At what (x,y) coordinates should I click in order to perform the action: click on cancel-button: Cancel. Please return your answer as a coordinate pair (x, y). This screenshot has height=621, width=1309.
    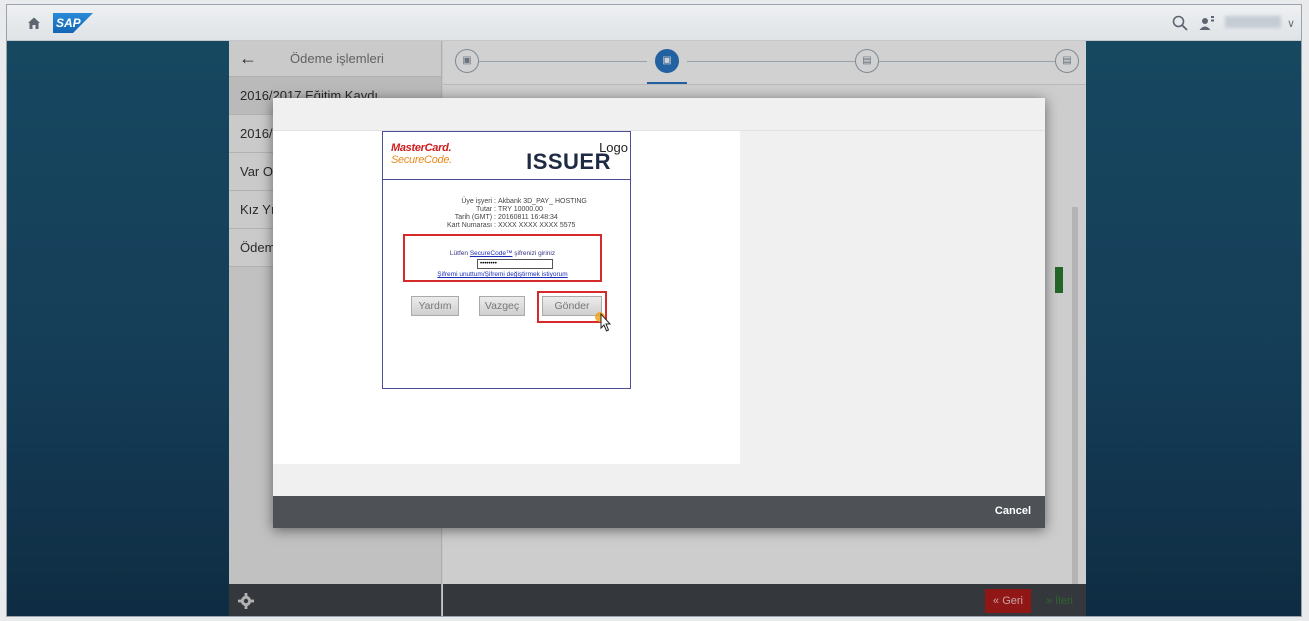
    Looking at the image, I should click on (1013, 511).